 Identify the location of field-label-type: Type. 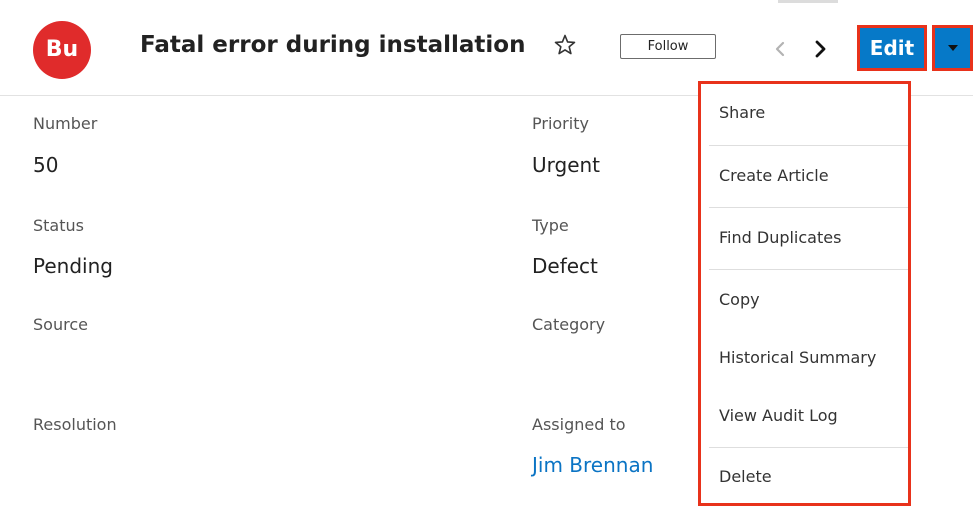
(550, 225).